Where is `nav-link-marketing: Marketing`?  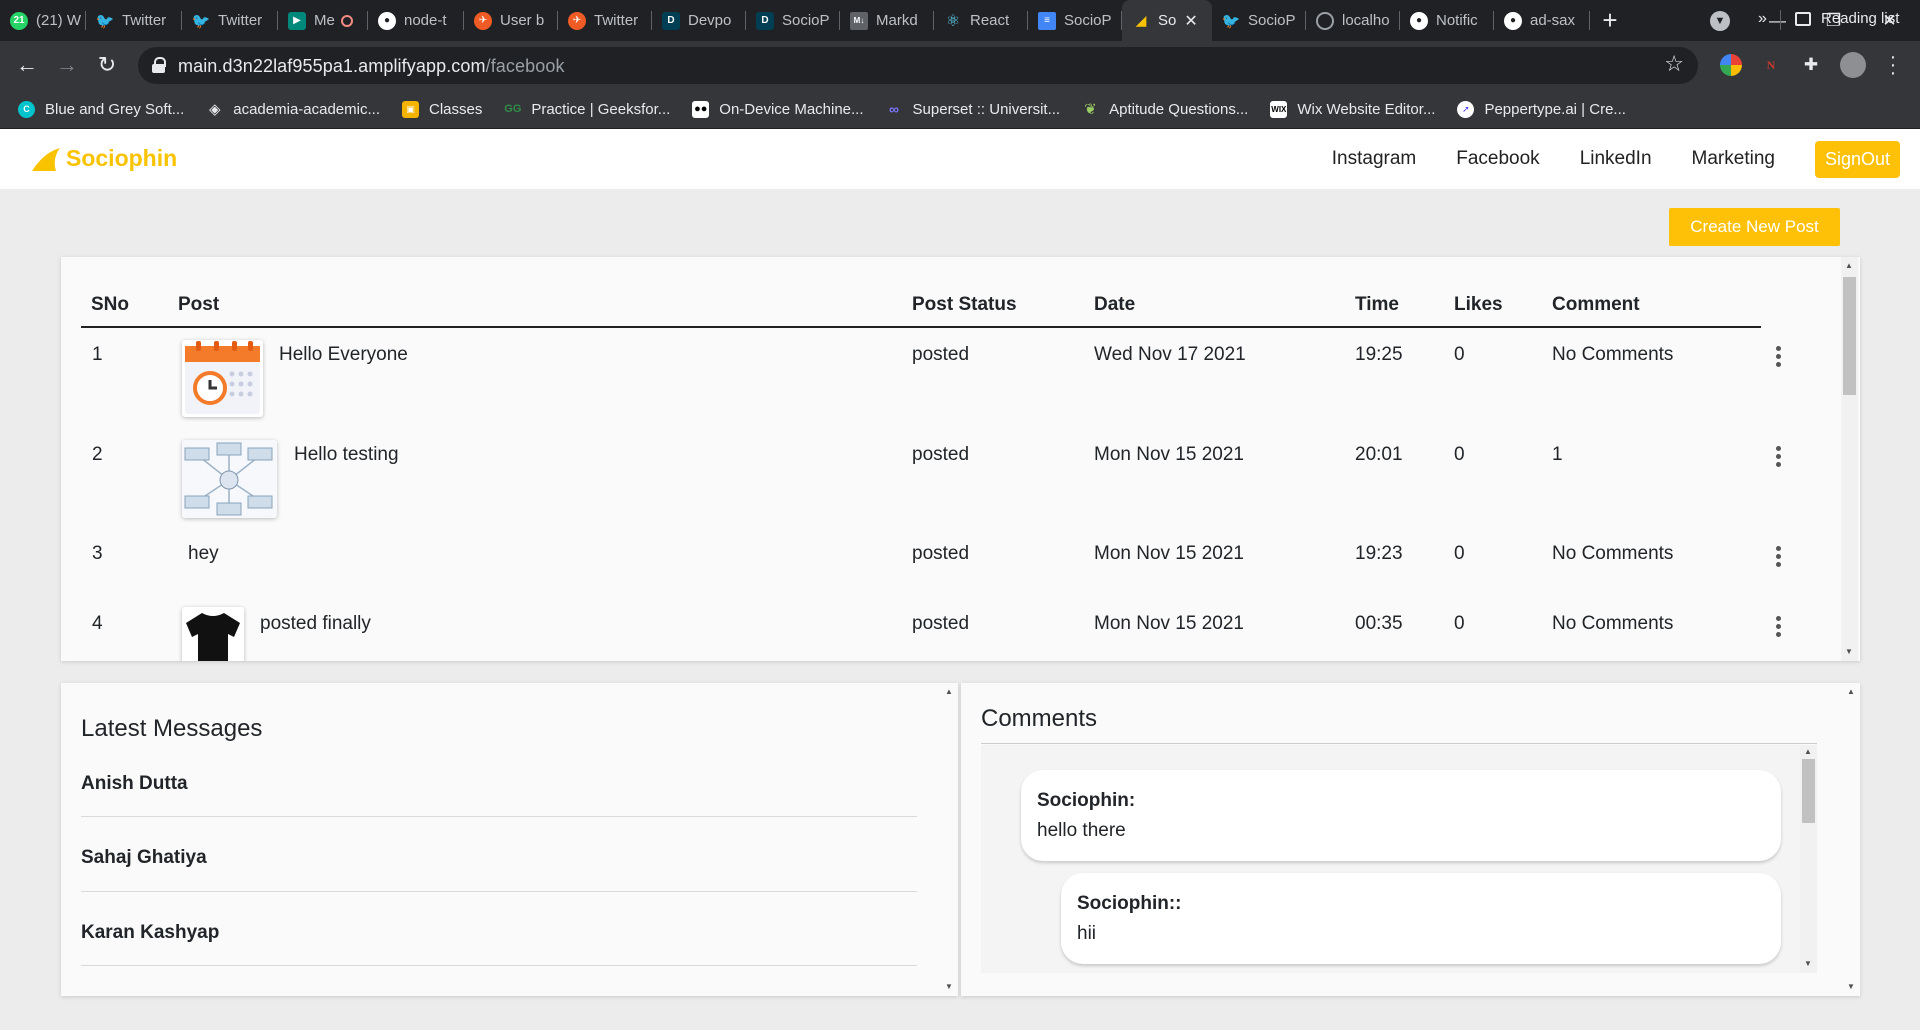
nav-link-marketing: Marketing is located at coordinates (1733, 159).